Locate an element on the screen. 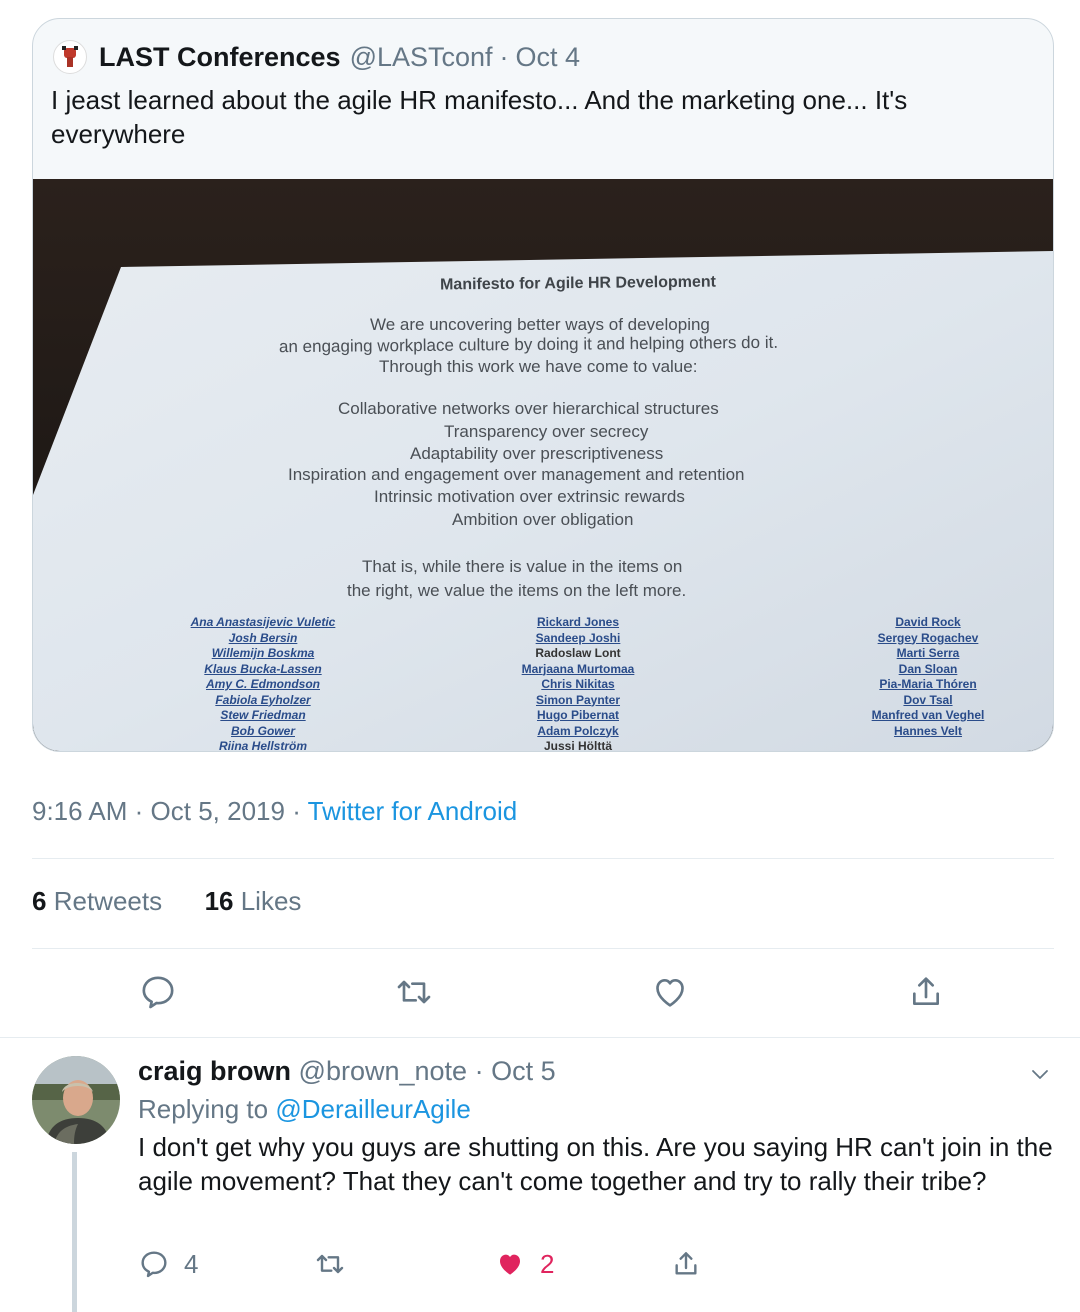 This screenshot has height=1312, width=1080. signatory: Ana Anastasijevic Vuletic is located at coordinates (263, 622).